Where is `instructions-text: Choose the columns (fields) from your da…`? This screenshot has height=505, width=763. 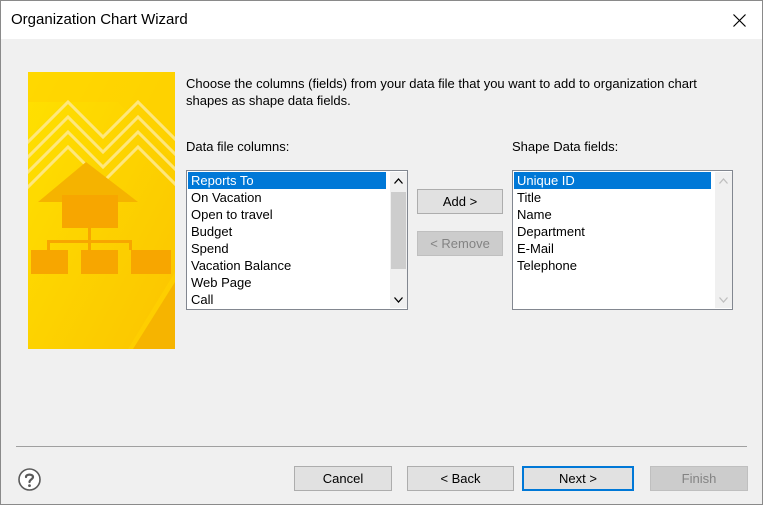
instructions-text: Choose the columns (fields) from your da… is located at coordinates (441, 92).